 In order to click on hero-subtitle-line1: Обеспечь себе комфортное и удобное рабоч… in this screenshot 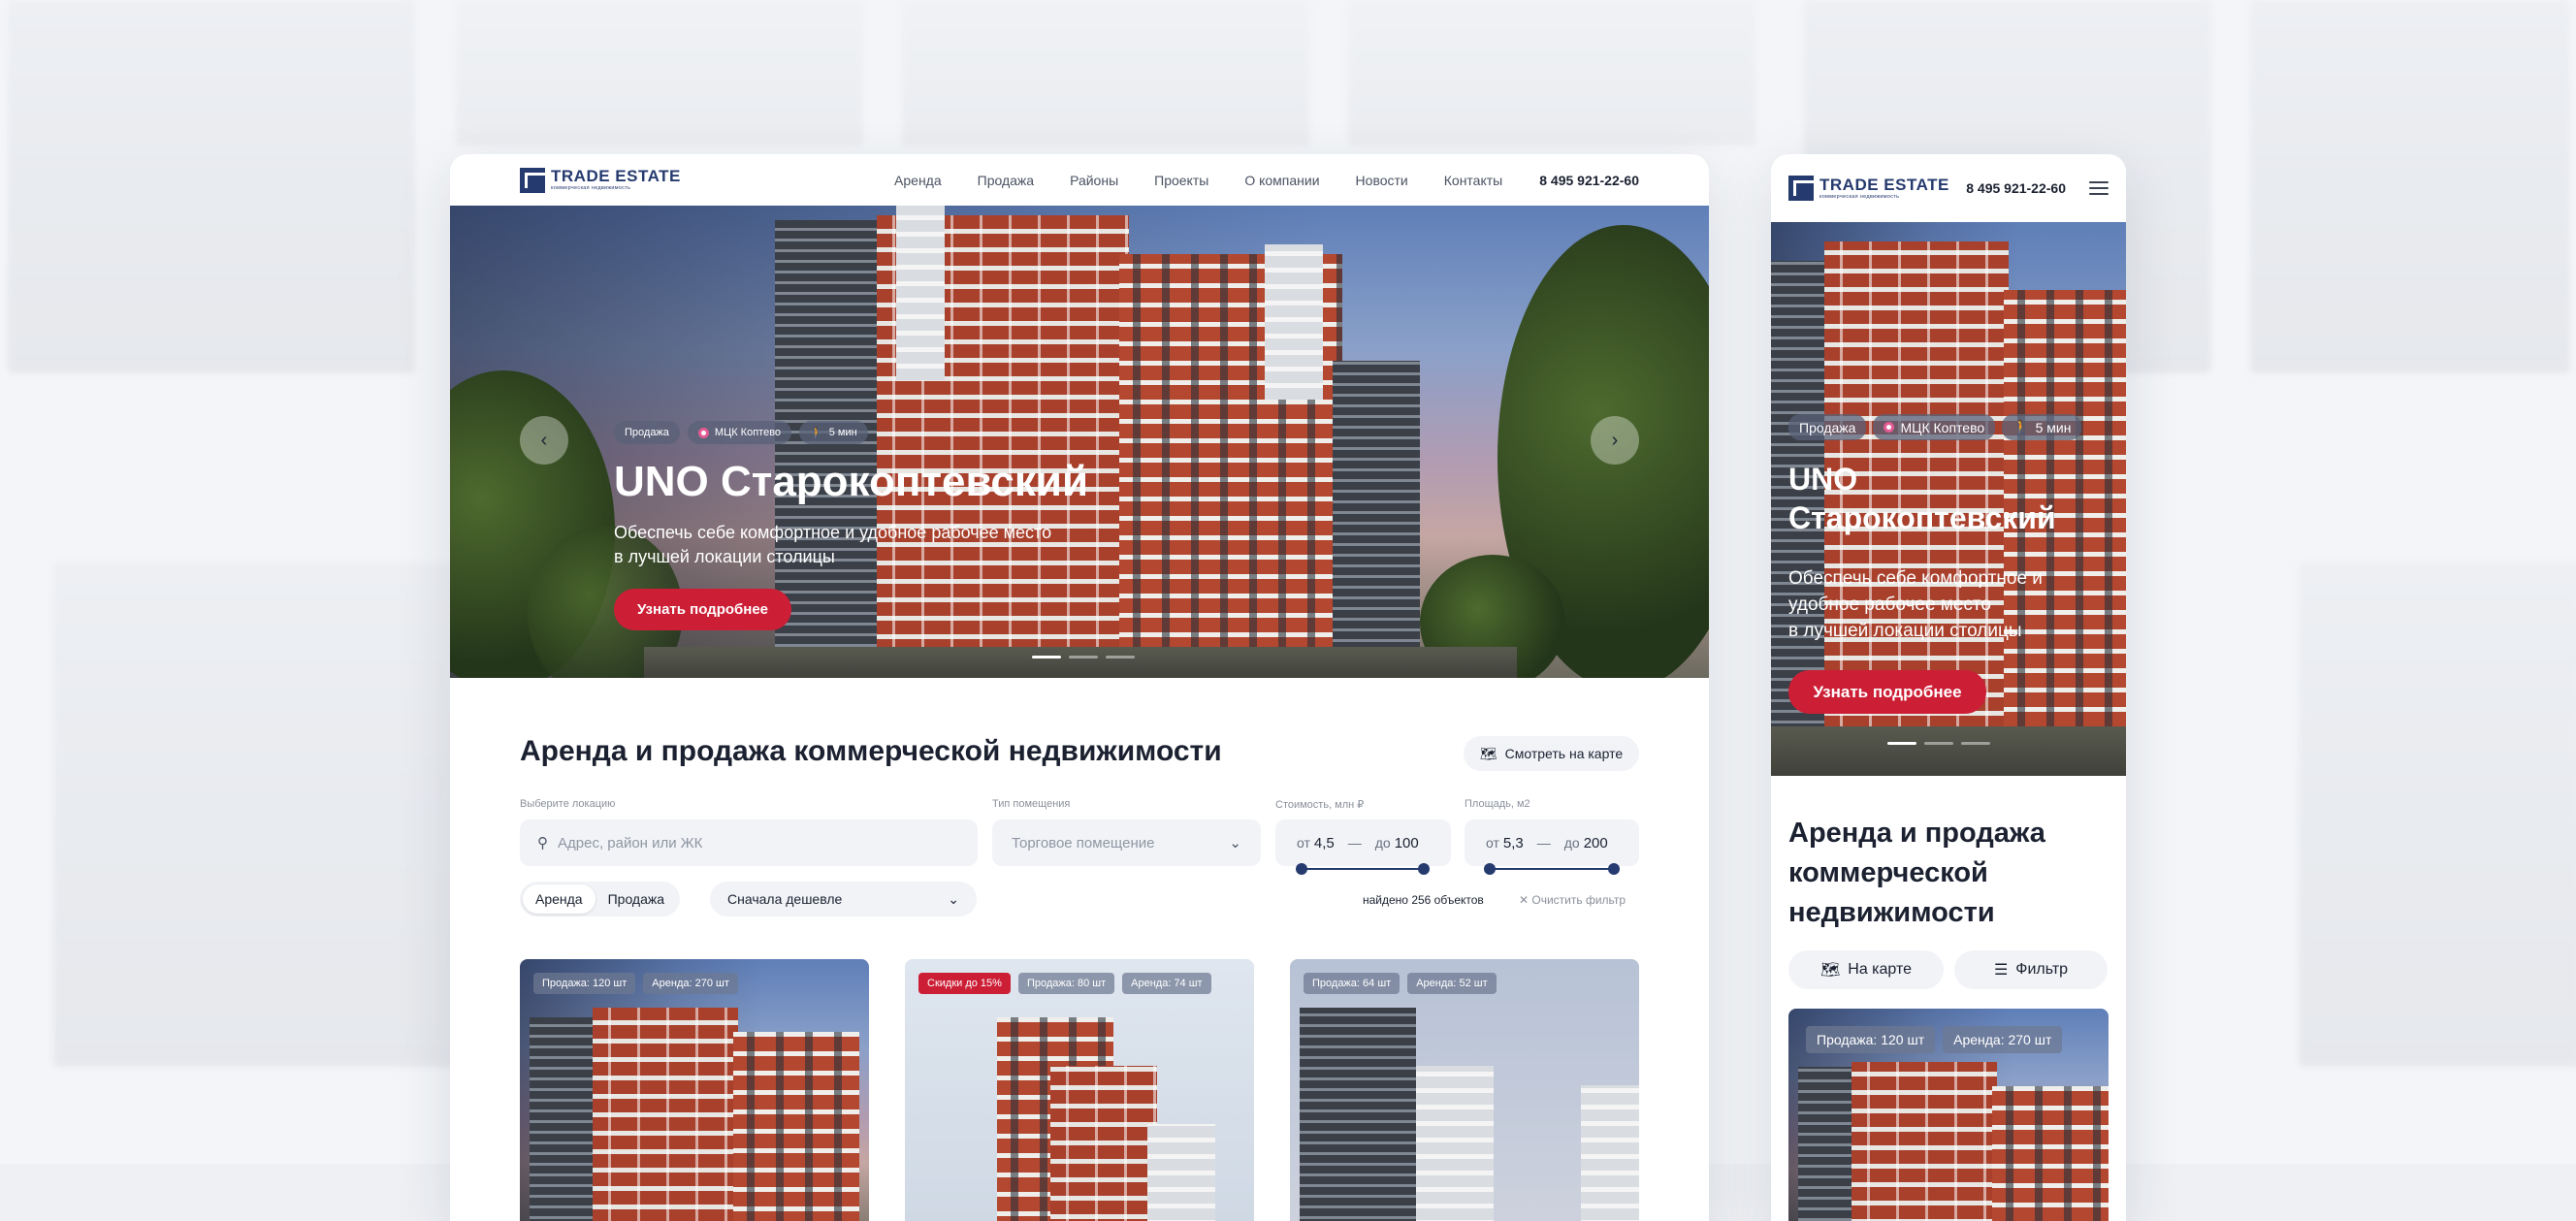, I will do `click(833, 532)`.